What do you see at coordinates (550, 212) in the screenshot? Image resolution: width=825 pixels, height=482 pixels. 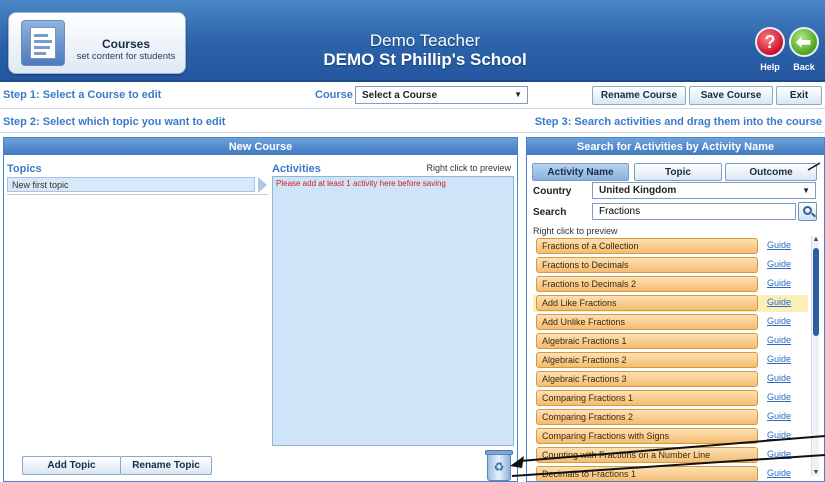 I see `search-label: Search` at bounding box center [550, 212].